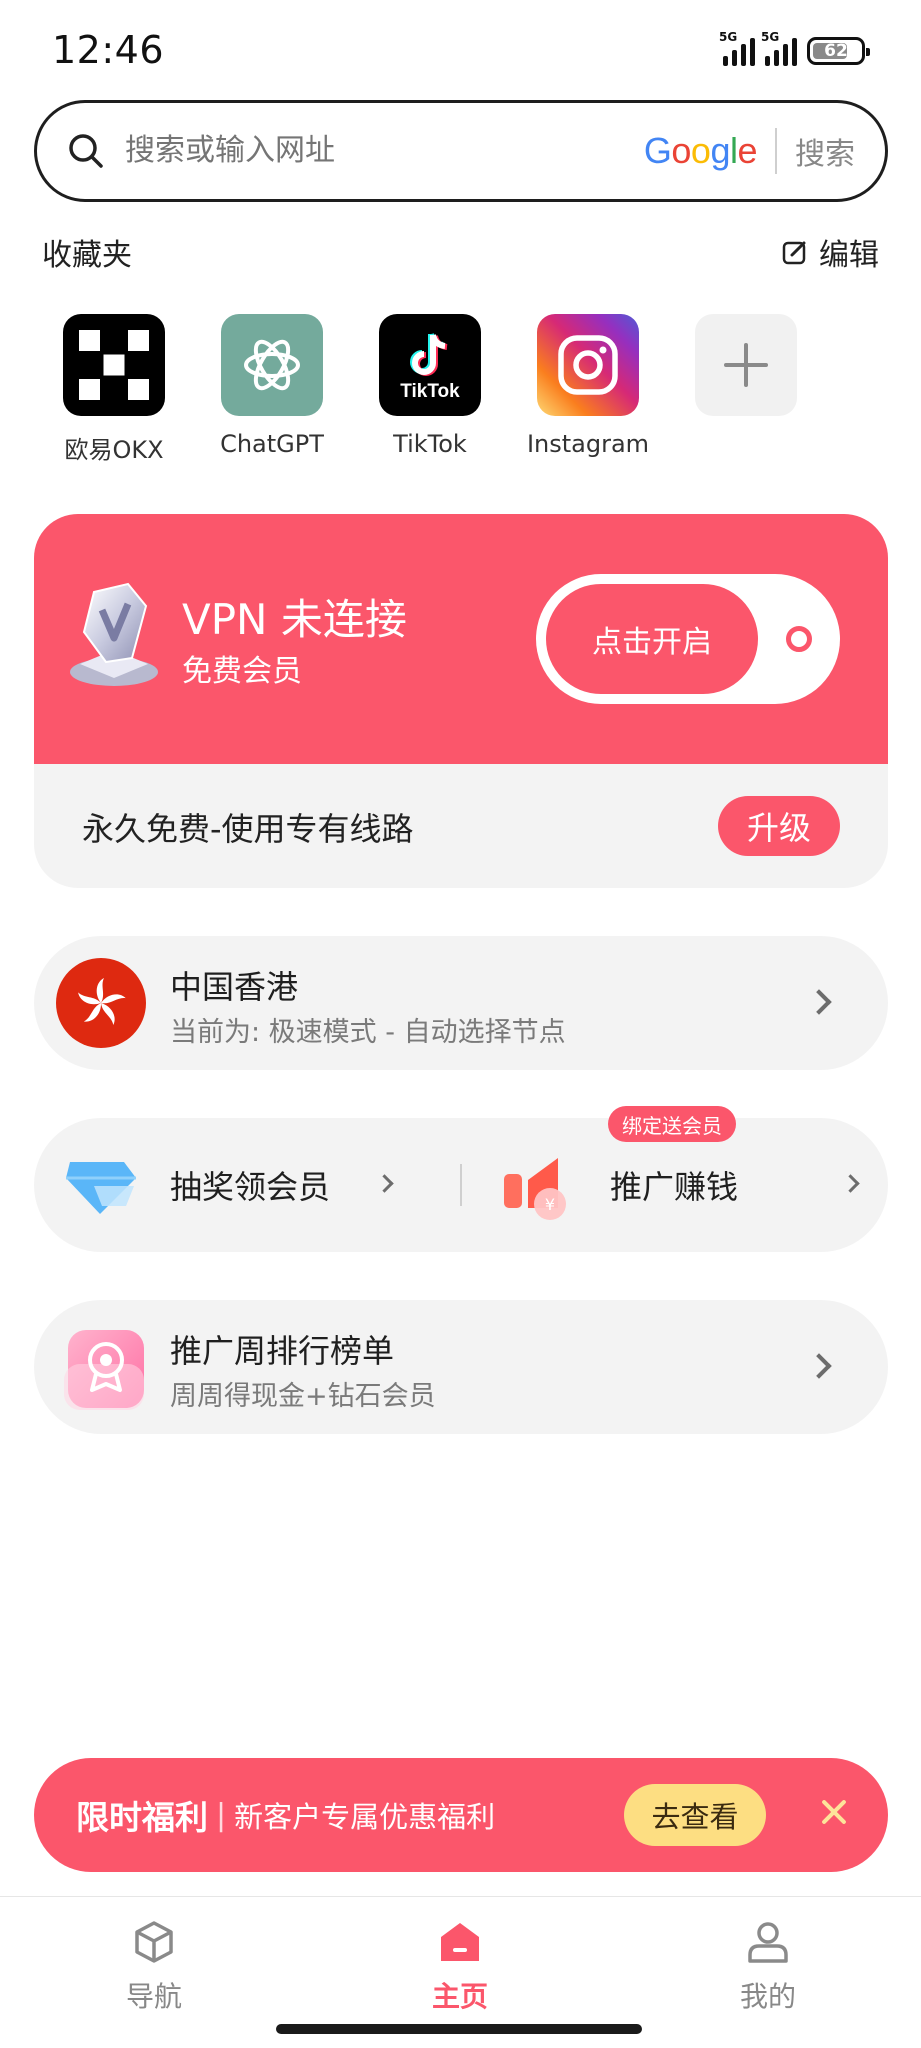 This screenshot has width=921, height=2048. I want to click on favorite-tiktok: TikTok TikTok, so click(430, 386).